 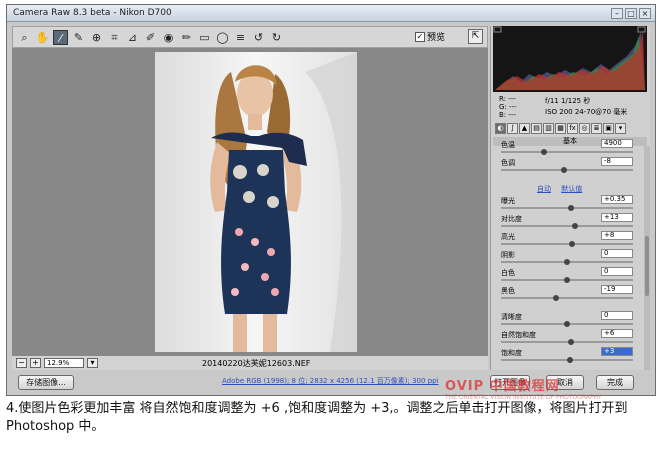 What do you see at coordinates (258, 37) in the screenshot?
I see `rotate-ccw-icon: ↺` at bounding box center [258, 37].